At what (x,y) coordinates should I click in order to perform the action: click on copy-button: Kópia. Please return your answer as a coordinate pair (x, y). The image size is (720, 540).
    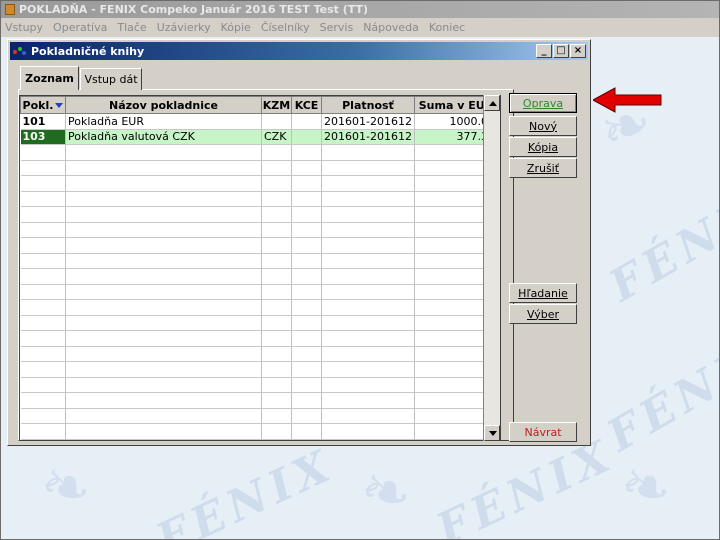
    Looking at the image, I should click on (543, 147).